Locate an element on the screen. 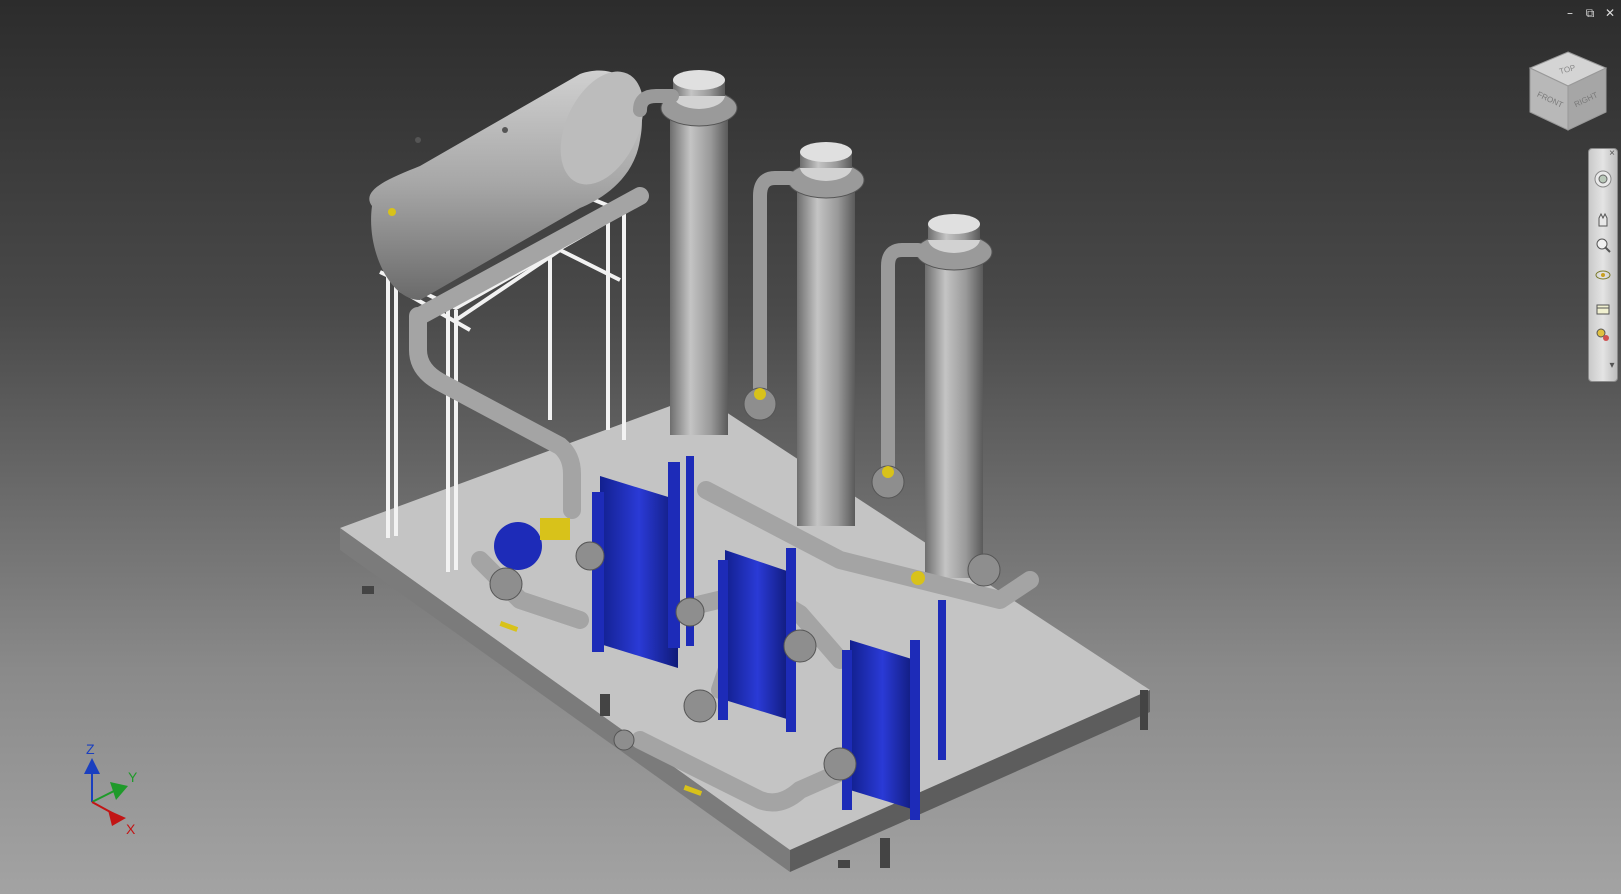  zoom-icon is located at coordinates (1603, 245).